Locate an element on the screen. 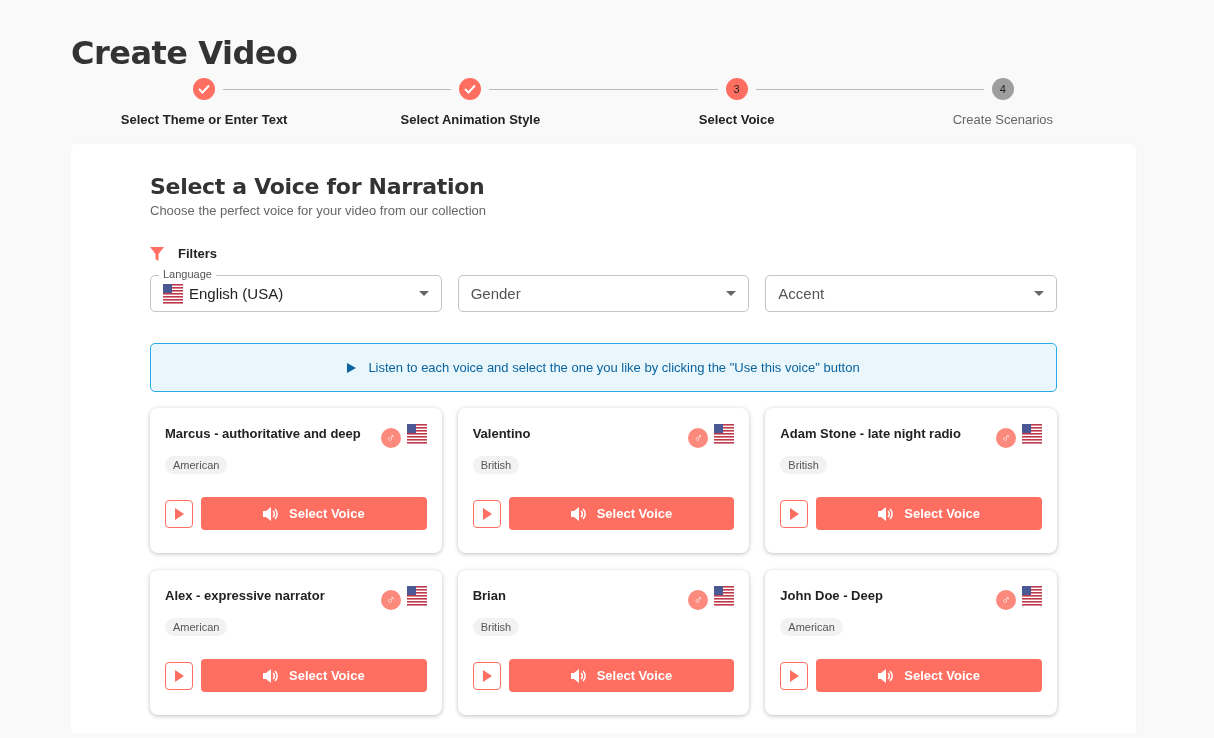  field-placeholder: Gender is located at coordinates (496, 293).